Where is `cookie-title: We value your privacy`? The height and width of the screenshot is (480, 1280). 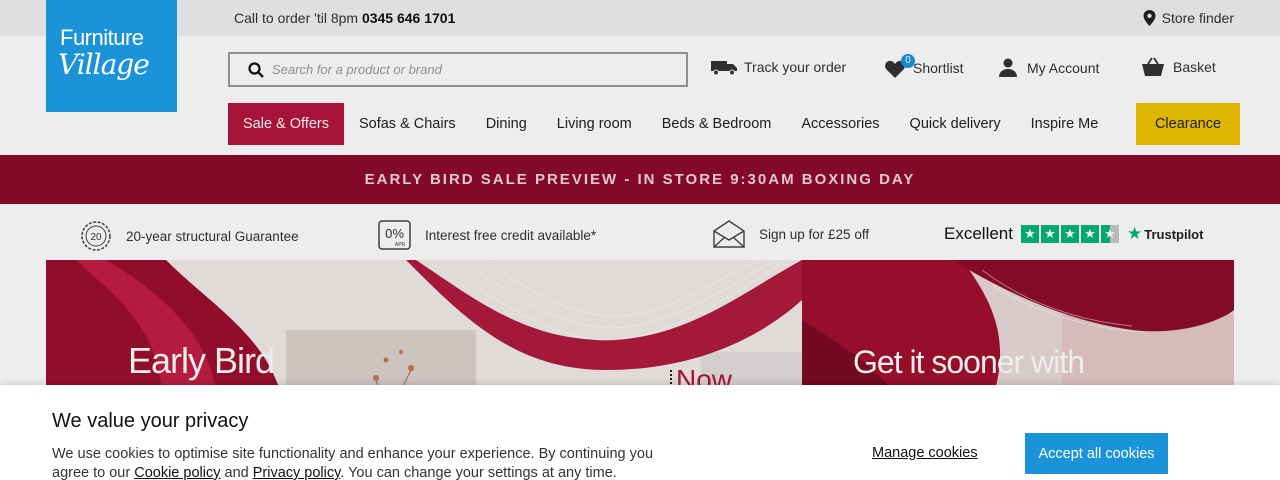 cookie-title: We value your privacy is located at coordinates (150, 421).